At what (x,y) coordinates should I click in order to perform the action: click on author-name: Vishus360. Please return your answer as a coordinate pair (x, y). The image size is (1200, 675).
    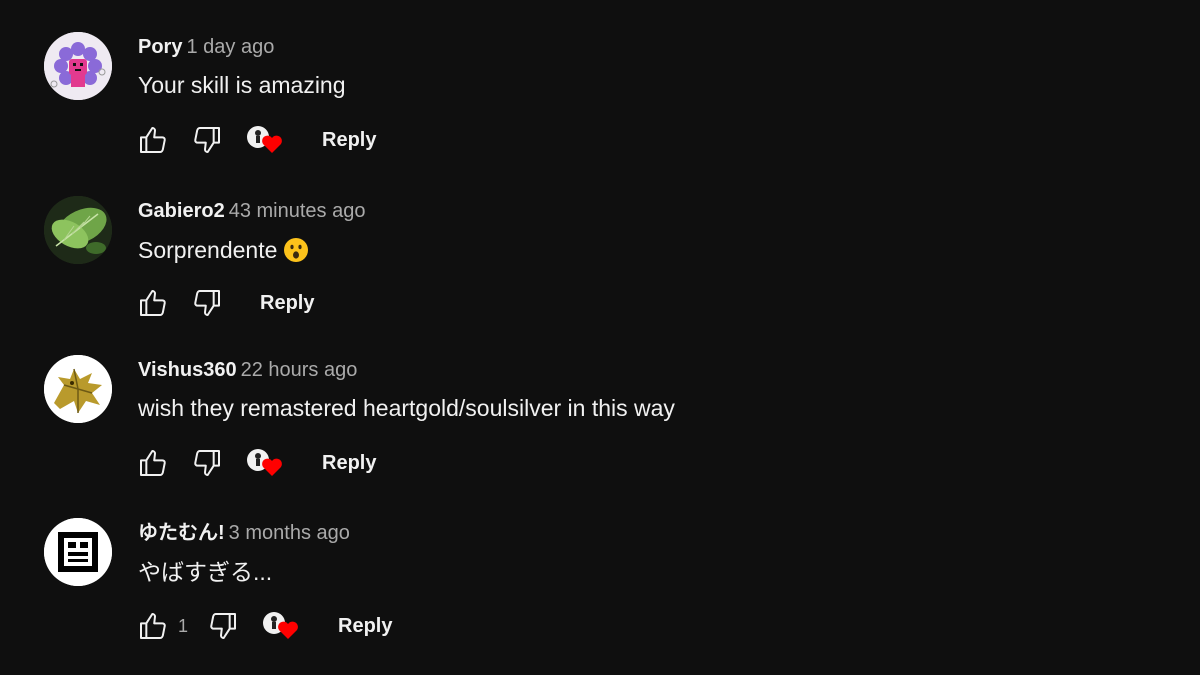
    Looking at the image, I should click on (187, 370).